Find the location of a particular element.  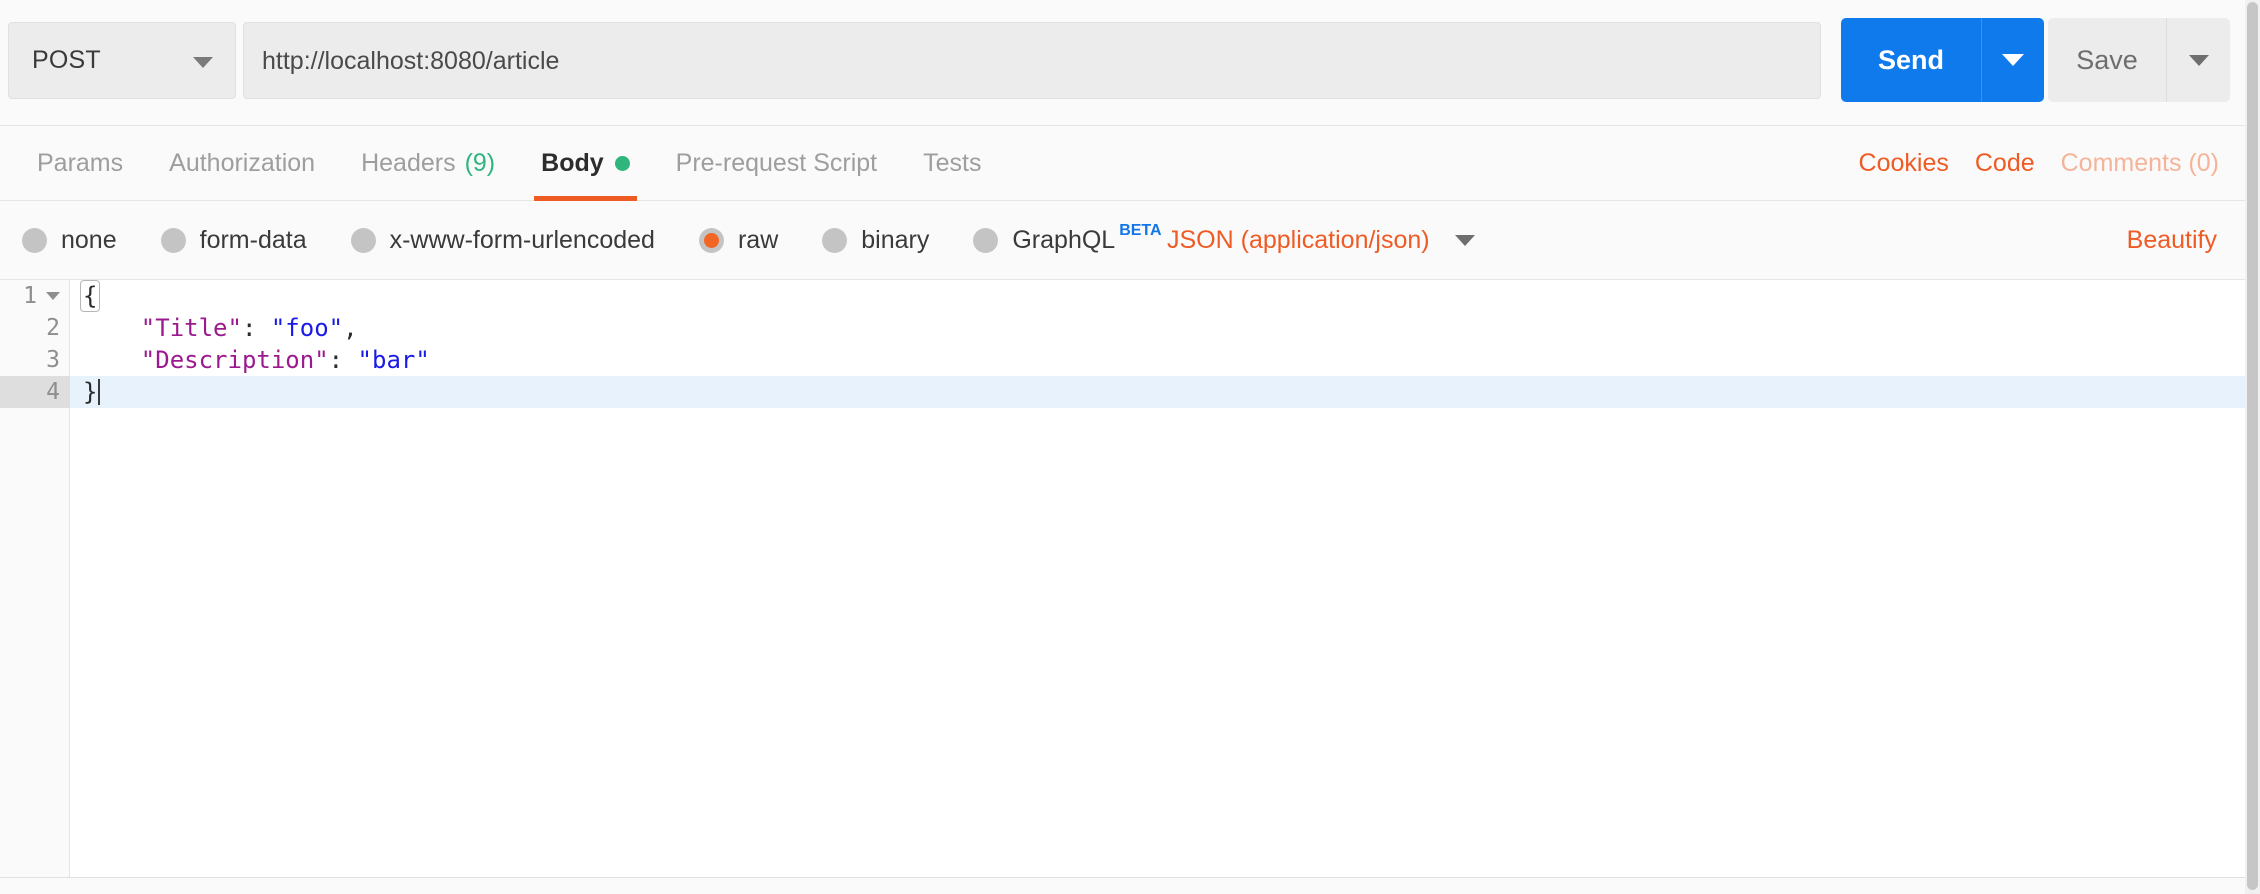

body-type-graphql: GraphQL BETA is located at coordinates (1067, 238).